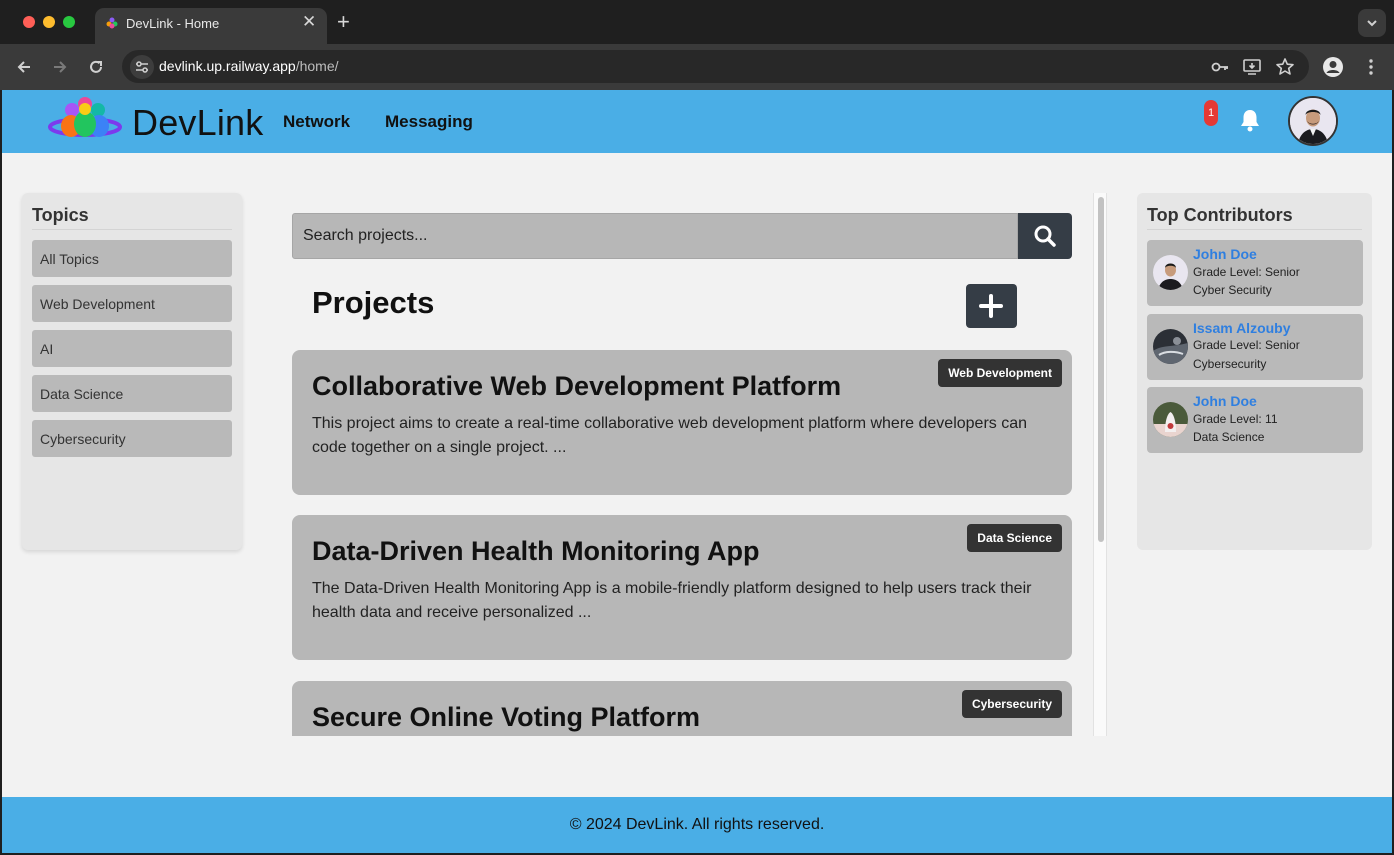 The width and height of the screenshot is (1394, 855). Describe the element at coordinates (506, 717) in the screenshot. I see `project-title: Secure Online Voting Platform` at that location.